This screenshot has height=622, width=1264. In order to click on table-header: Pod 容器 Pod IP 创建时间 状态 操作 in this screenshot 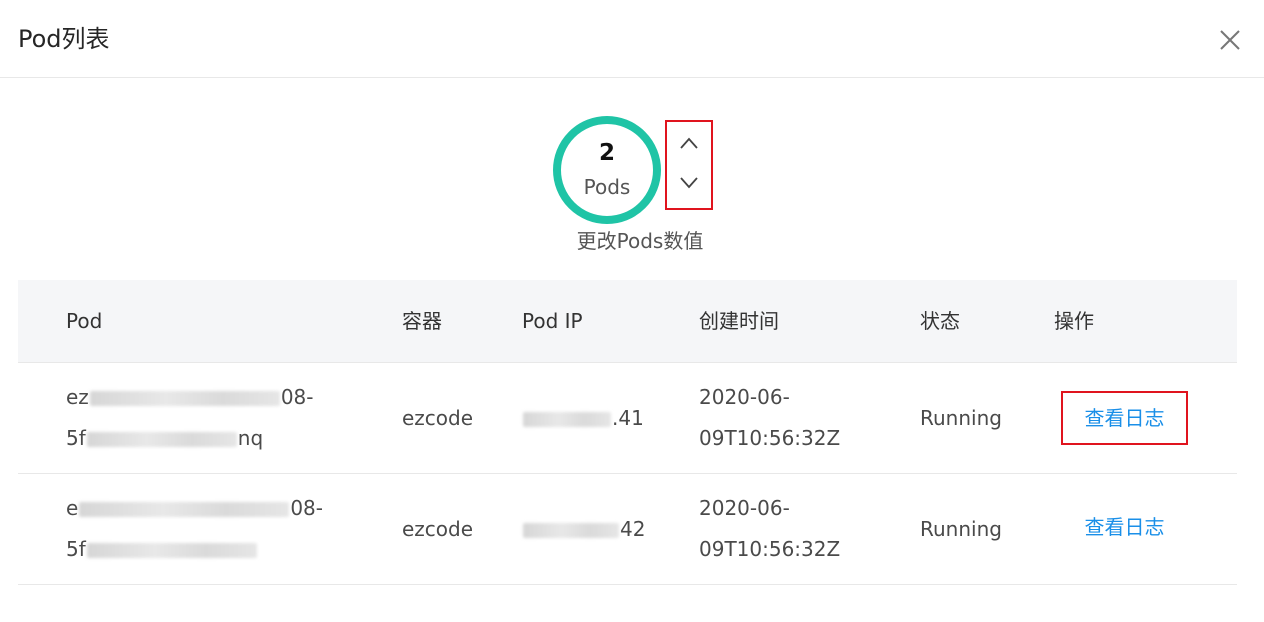, I will do `click(627, 321)`.